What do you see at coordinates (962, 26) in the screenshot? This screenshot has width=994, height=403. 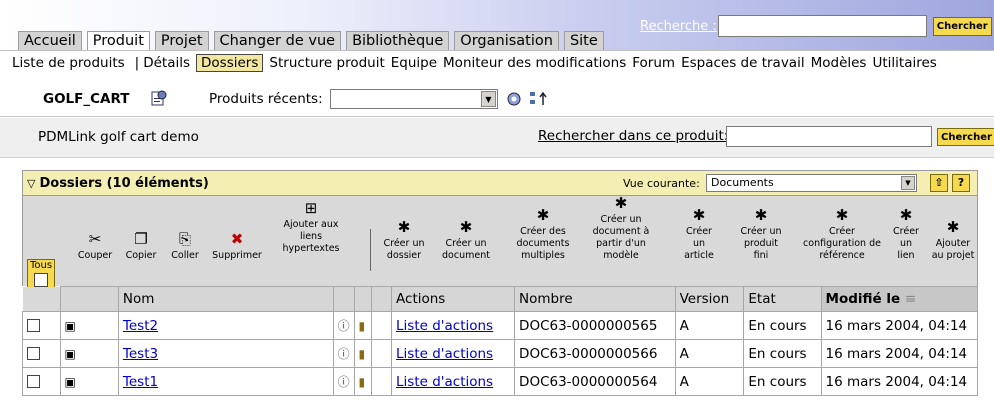 I see `search-button: Chercher` at bounding box center [962, 26].